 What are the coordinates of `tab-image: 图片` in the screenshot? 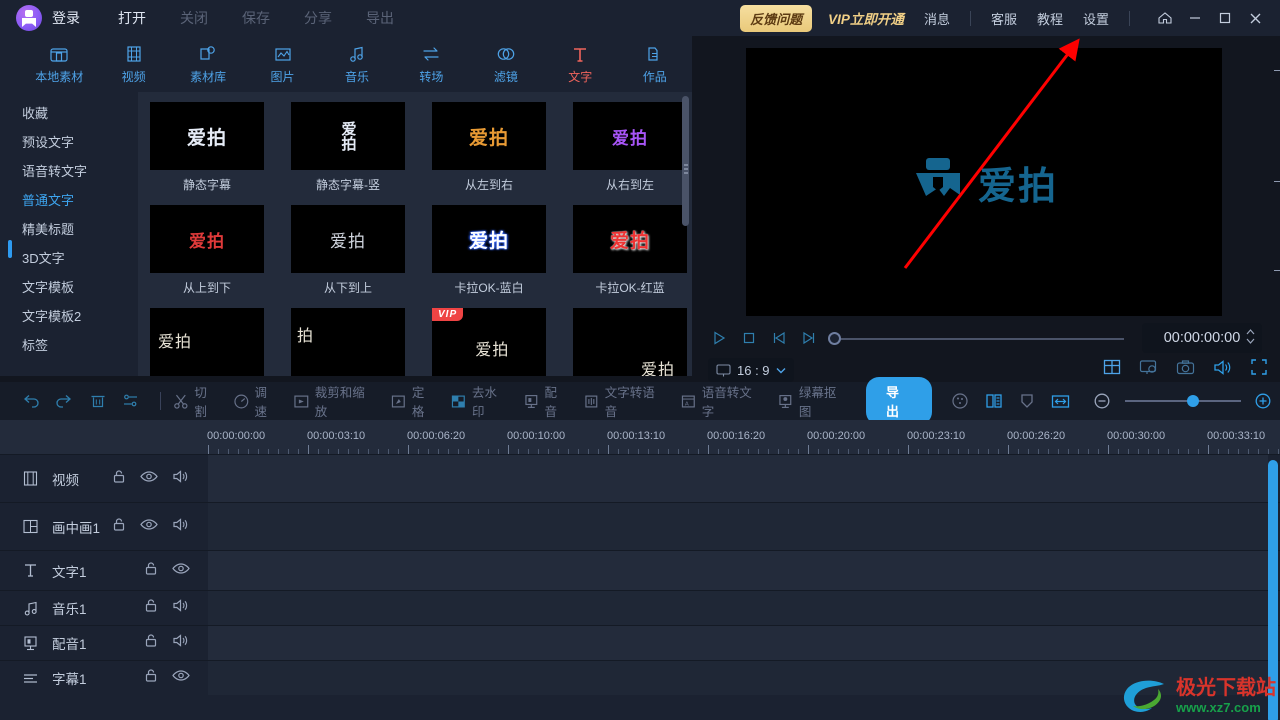 It's located at (282, 64).